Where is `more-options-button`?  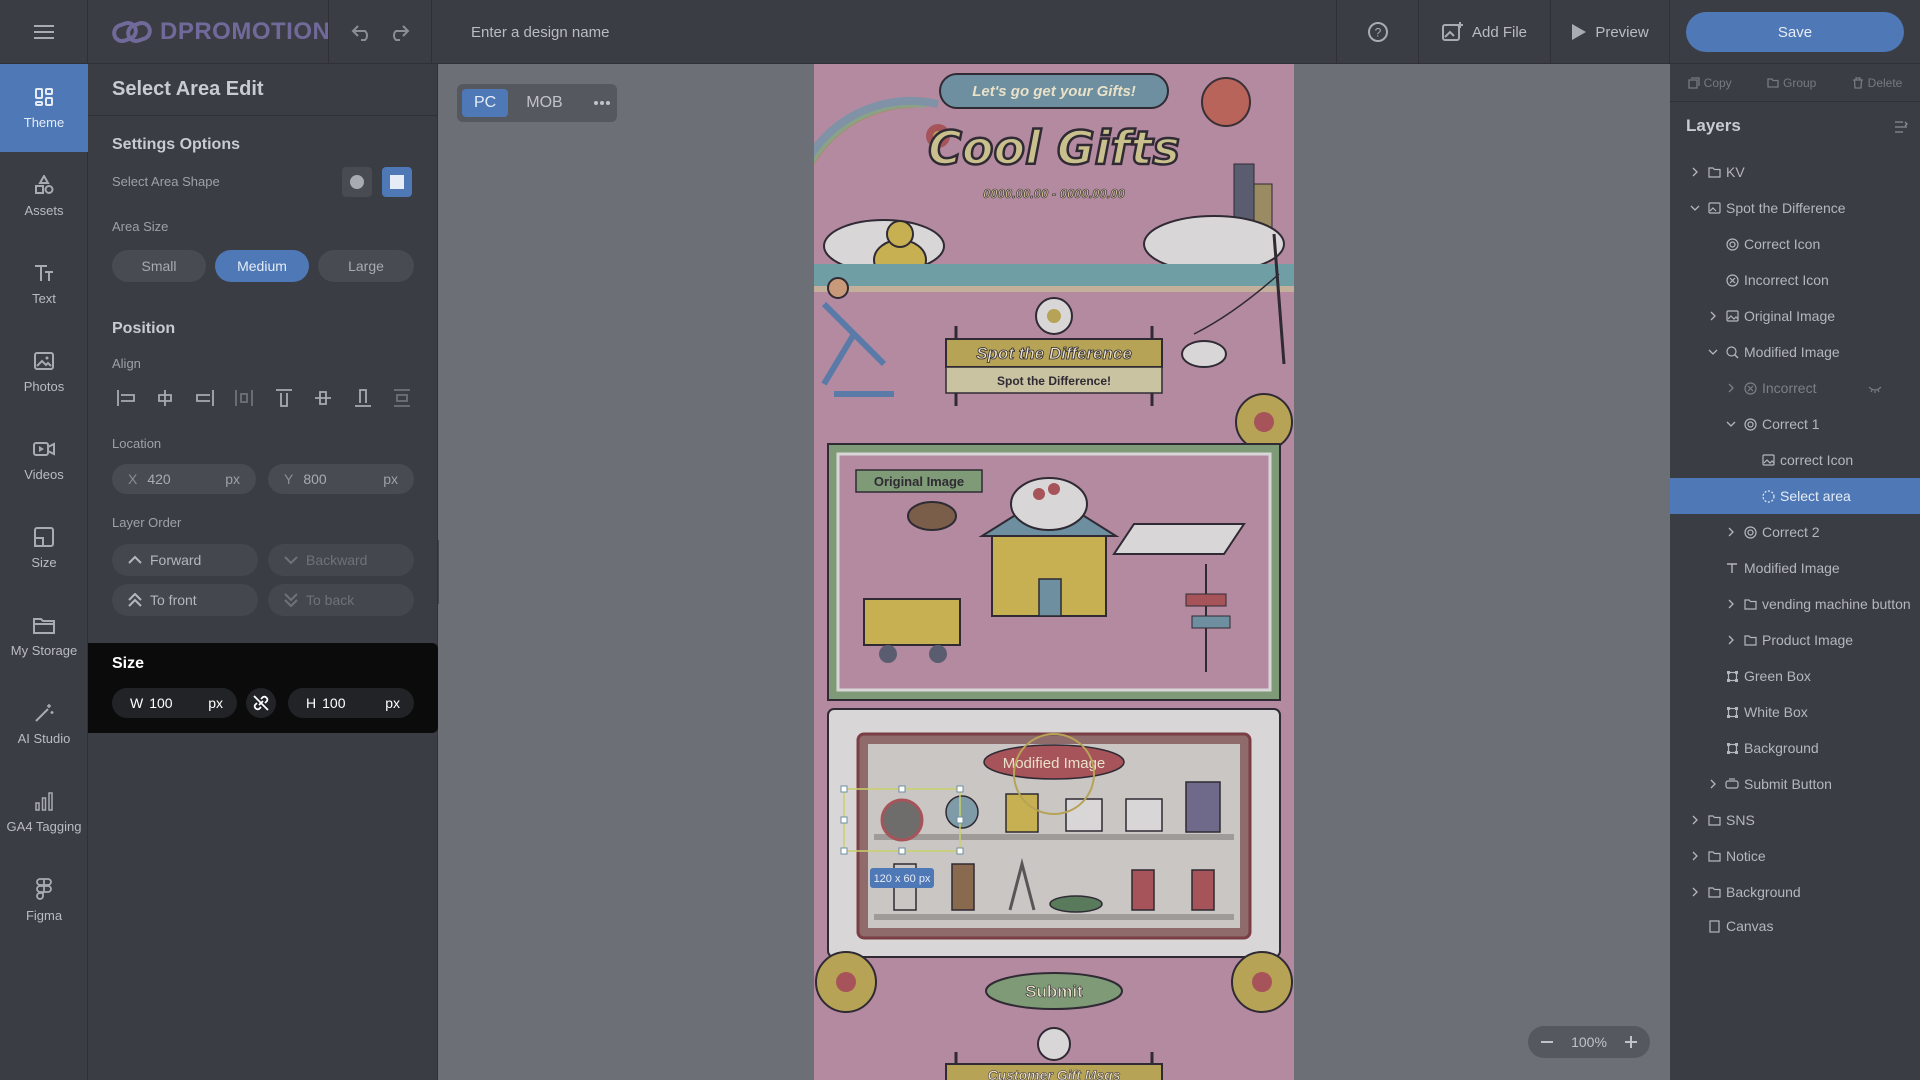 more-options-button is located at coordinates (602, 103).